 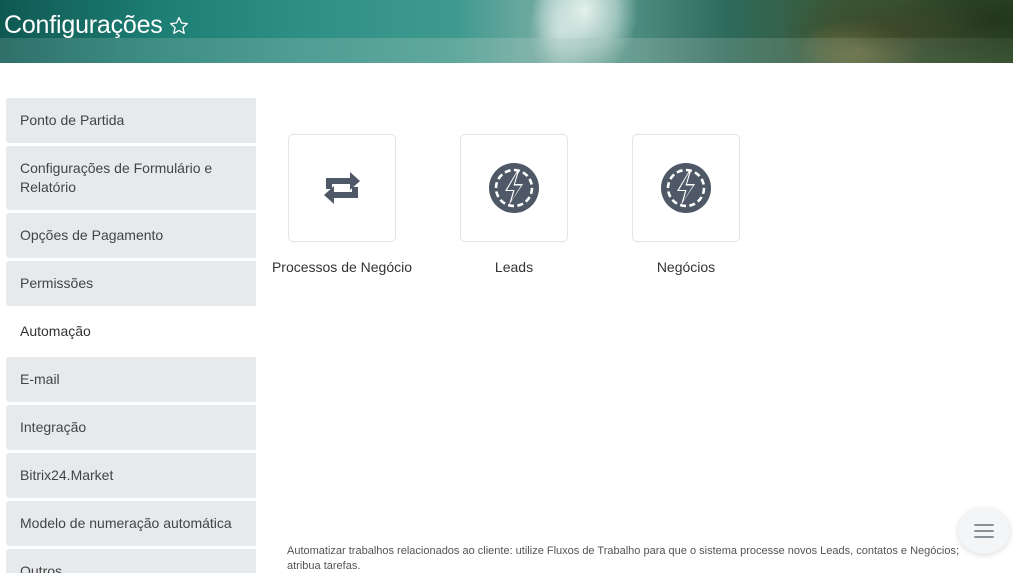 What do you see at coordinates (126, 523) in the screenshot?
I see `sidebar-item-label: Modelo de numeração automática` at bounding box center [126, 523].